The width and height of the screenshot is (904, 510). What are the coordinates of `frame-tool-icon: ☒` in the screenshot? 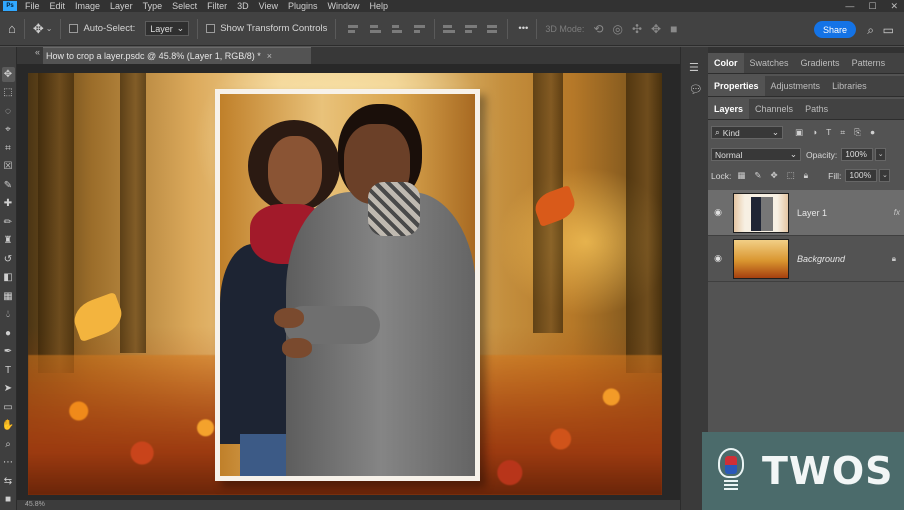 It's located at (8, 167).